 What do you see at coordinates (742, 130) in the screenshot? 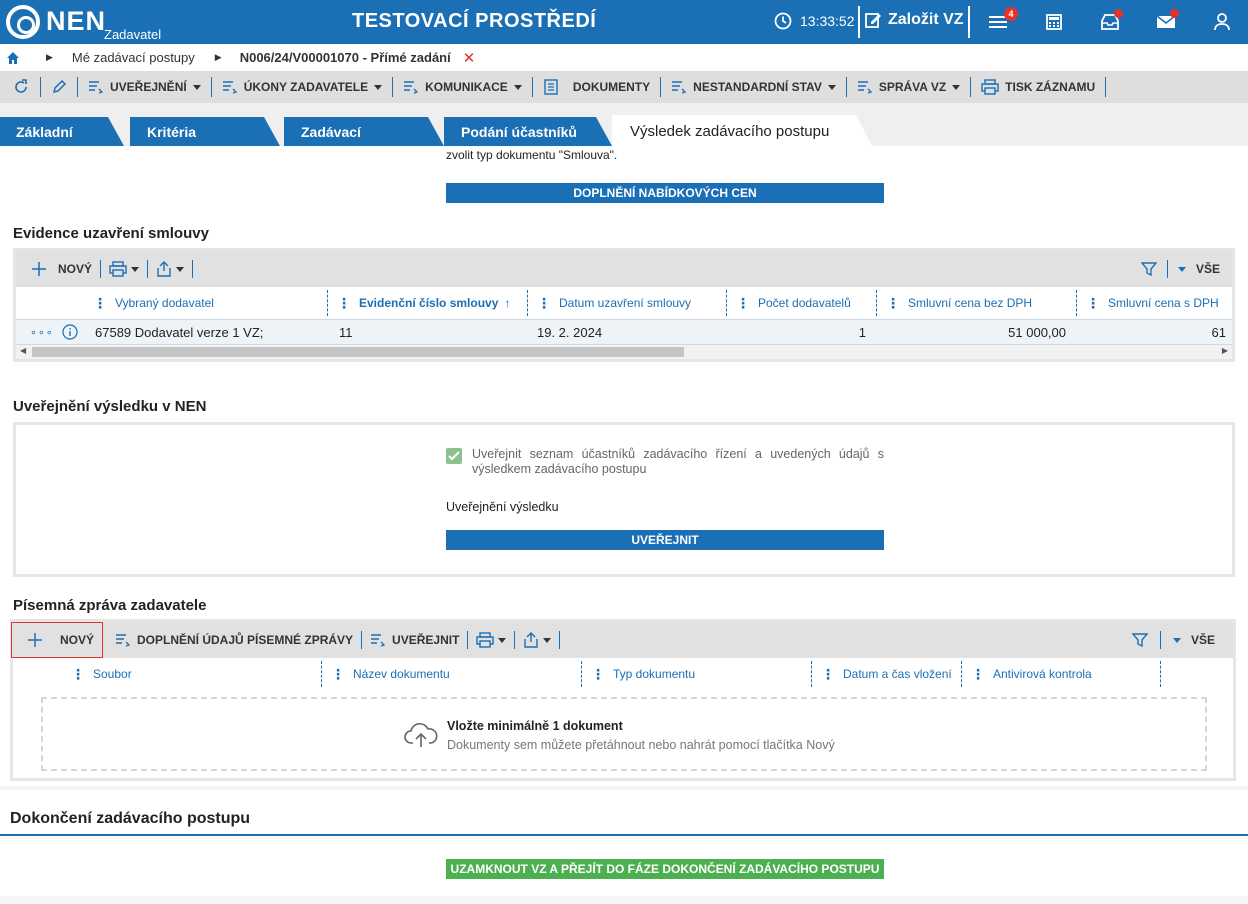
I see `tab-vysledek-zadavaciho-postupu: Výsledek zadávacího postupu` at bounding box center [742, 130].